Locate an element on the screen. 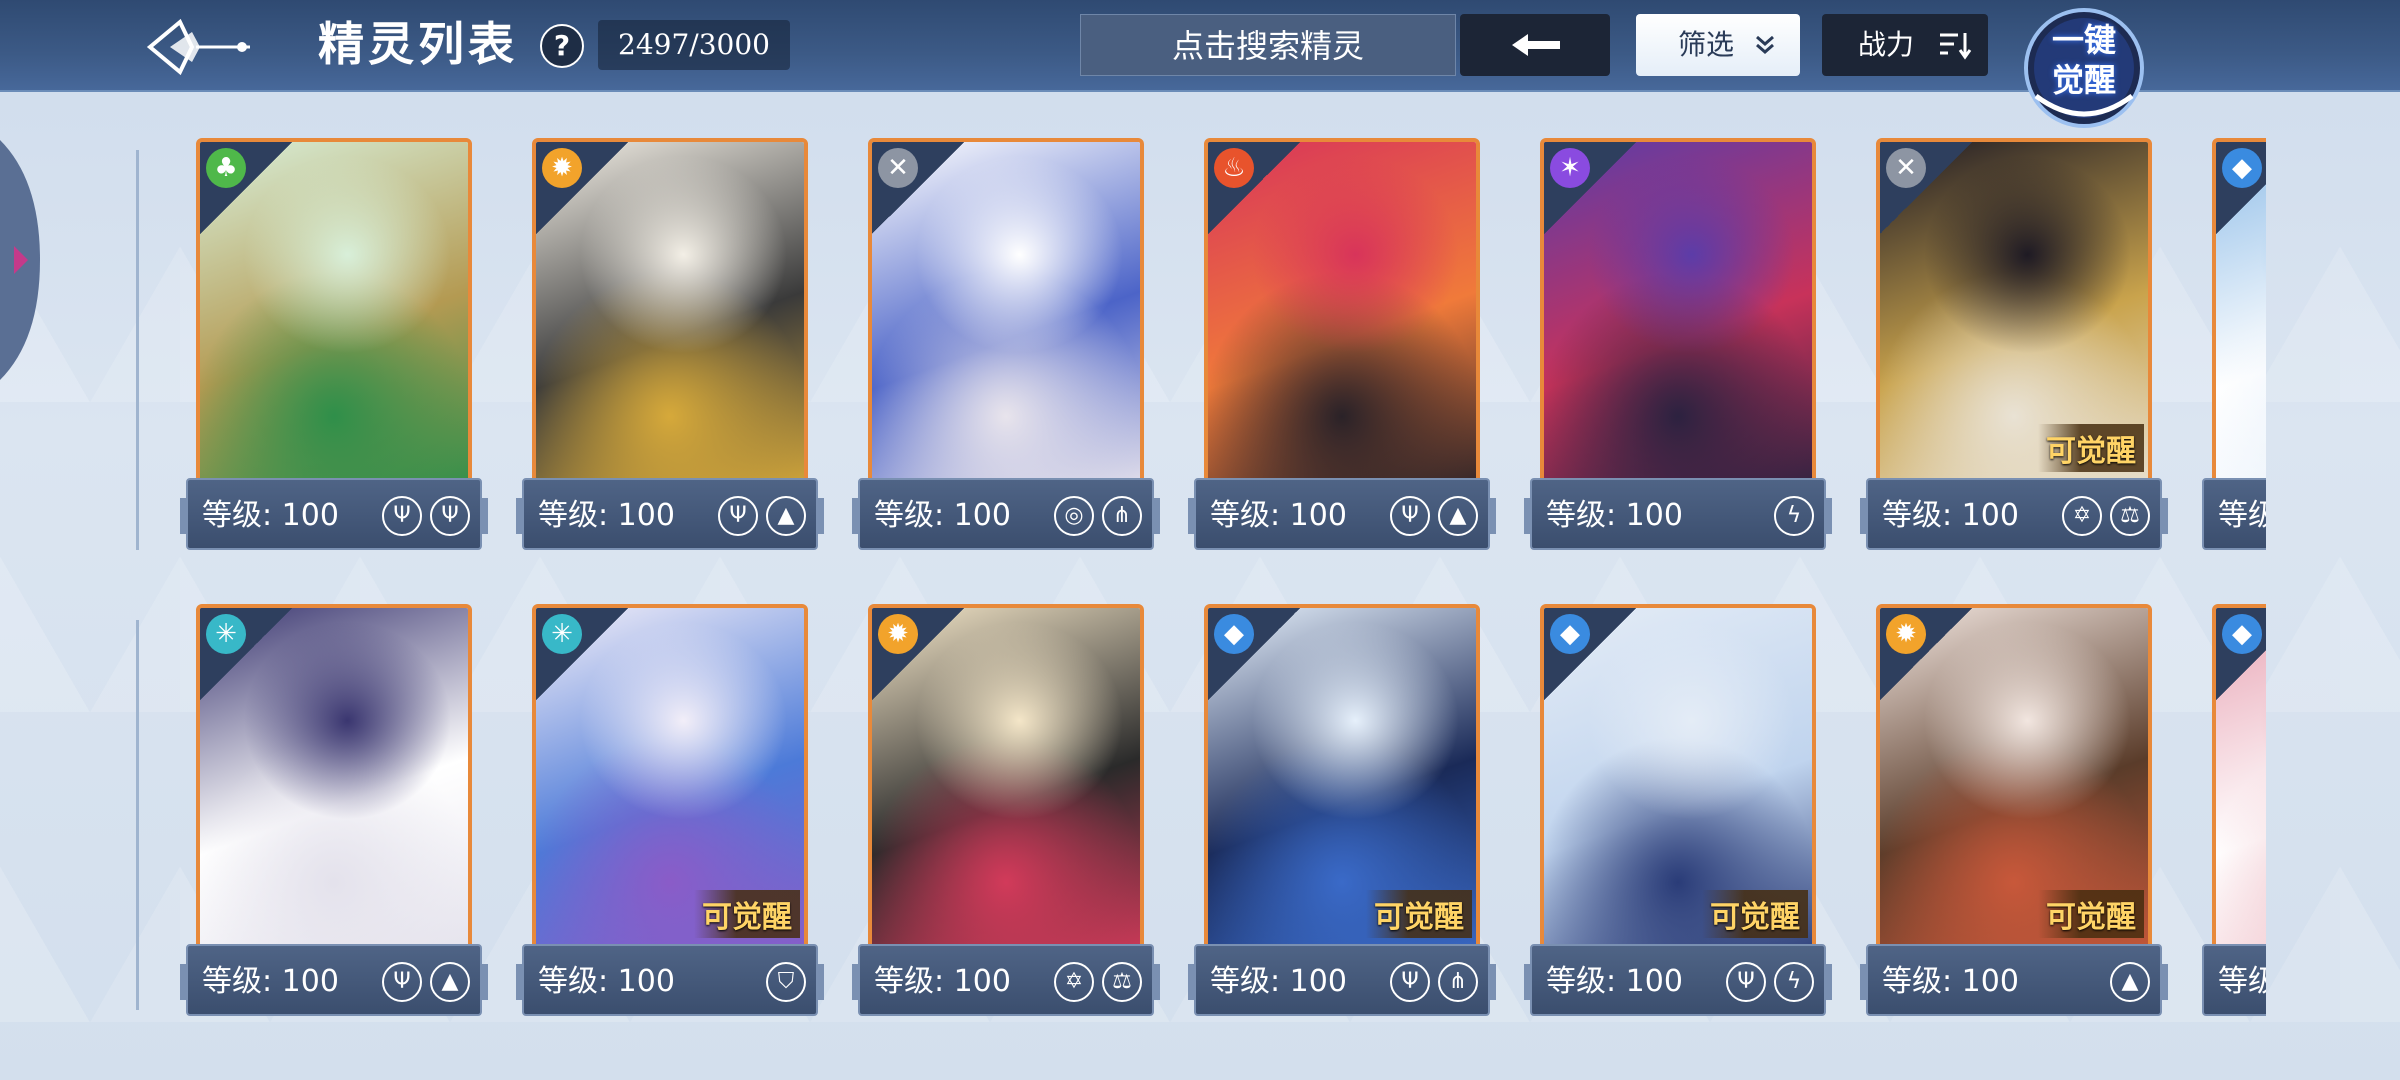  level-plate: 等级: 100 ◎ ⋔ is located at coordinates (1006, 514).